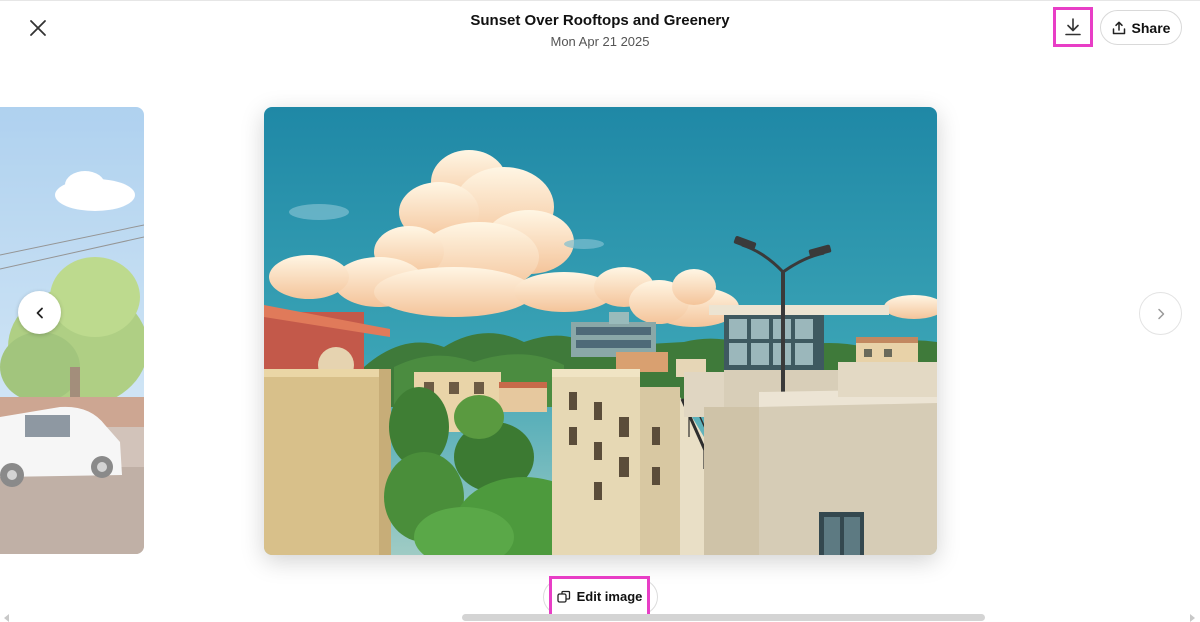  I want to click on edit-image-label: Edit image, so click(609, 596).